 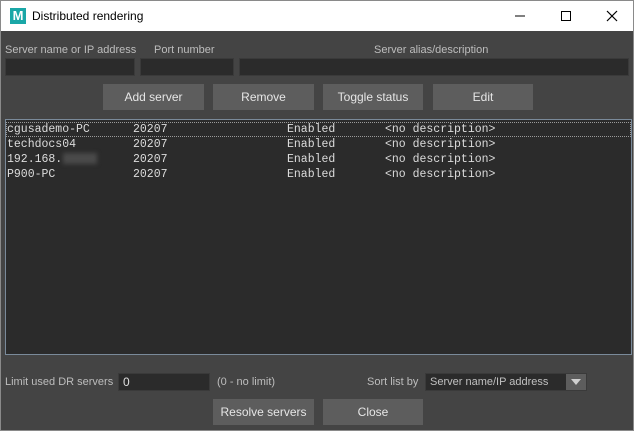 I want to click on redacted-ip-blur, so click(x=80, y=159).